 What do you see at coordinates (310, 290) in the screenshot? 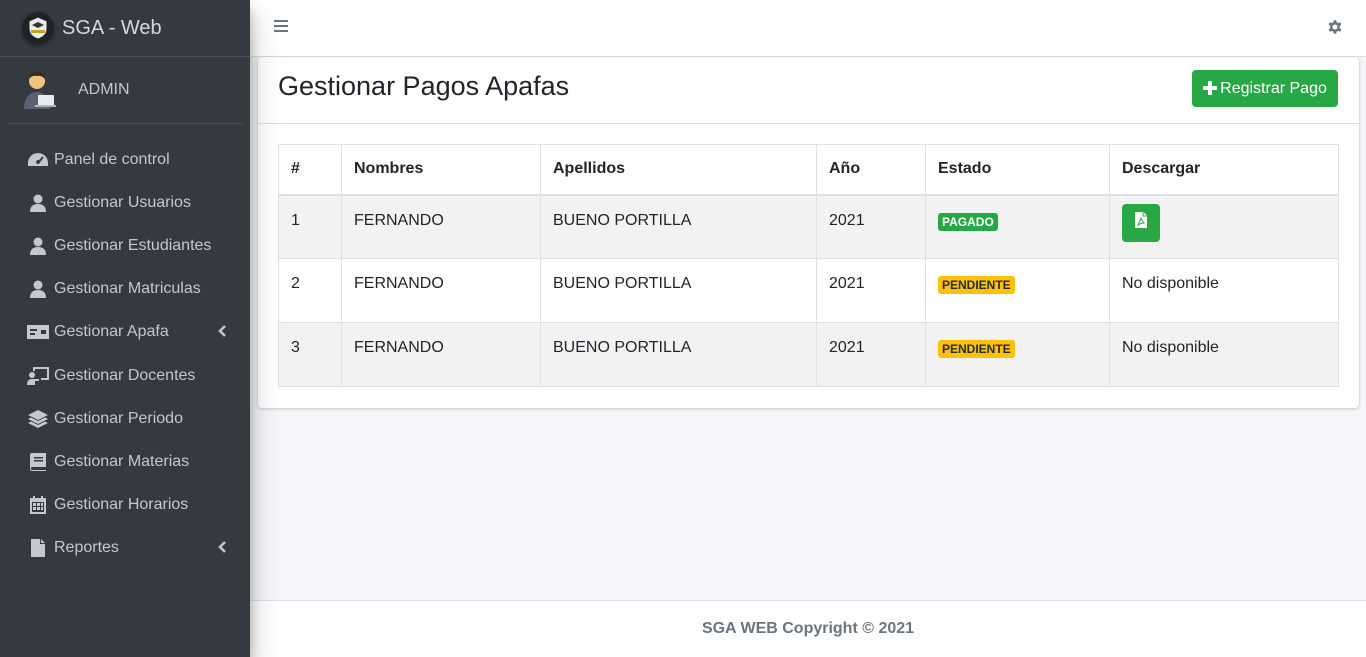
I see `cell-num: 2` at bounding box center [310, 290].